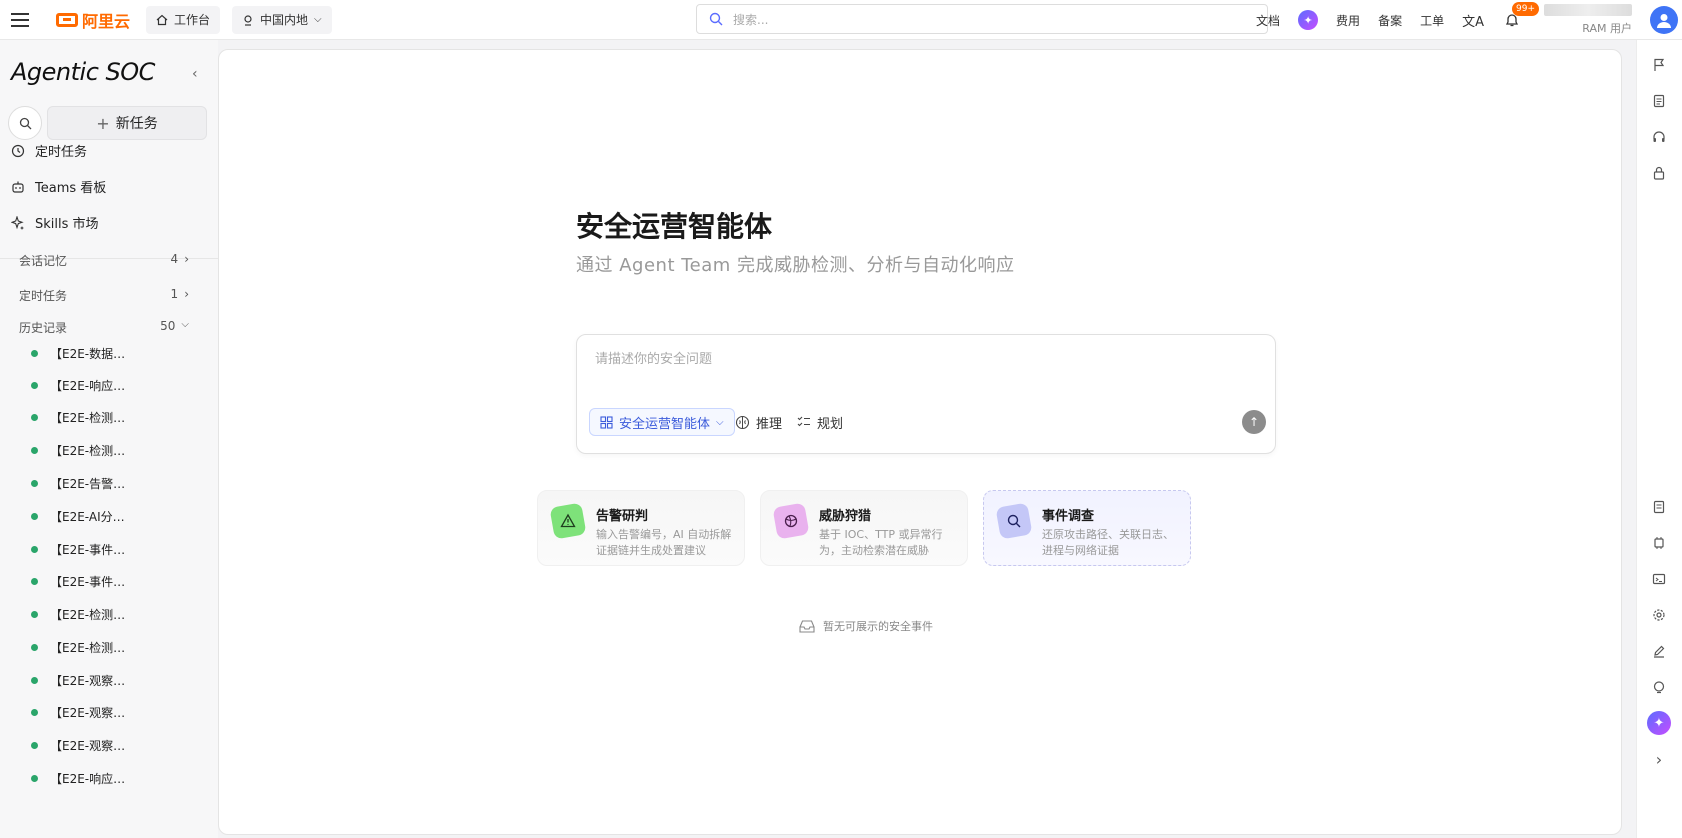 This screenshot has width=1682, height=838. What do you see at coordinates (1473, 20) in the screenshot?
I see `translate-icon: 文A` at bounding box center [1473, 20].